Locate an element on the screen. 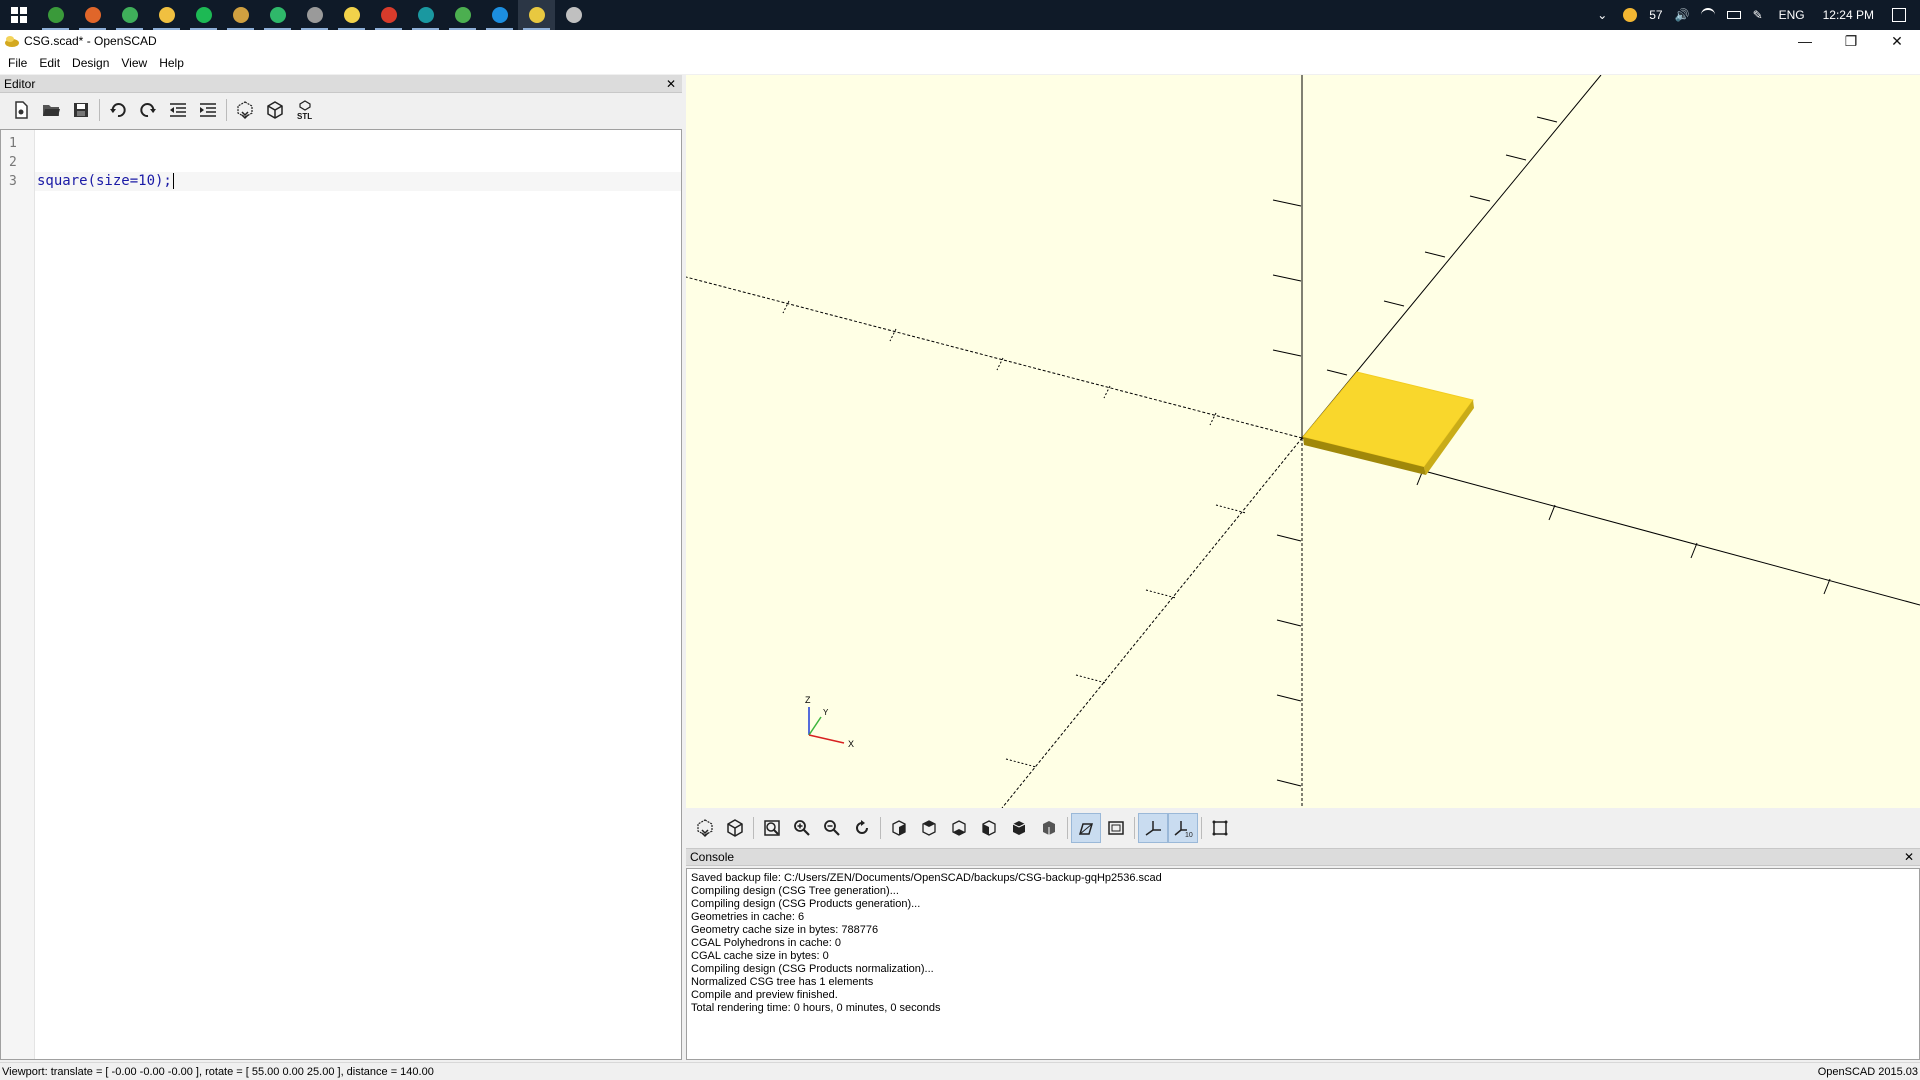 The height and width of the screenshot is (1080, 1920). menu-file: File is located at coordinates (17, 63).